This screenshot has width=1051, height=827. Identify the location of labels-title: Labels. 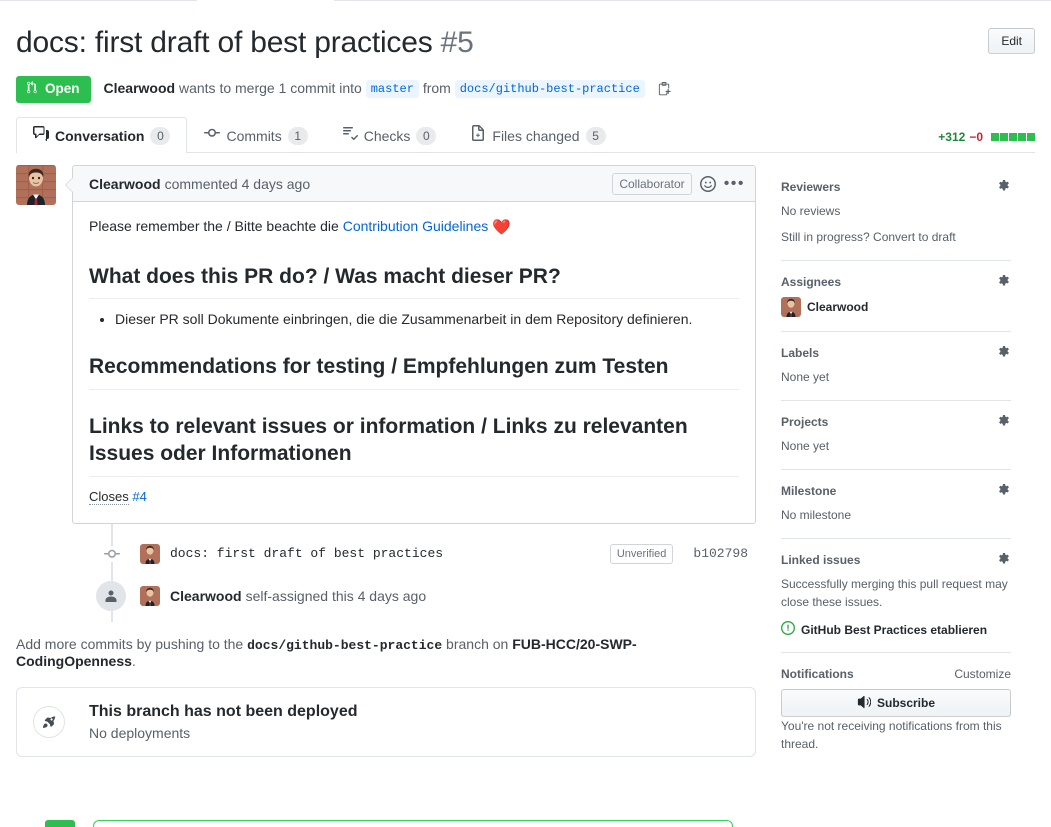
(800, 353).